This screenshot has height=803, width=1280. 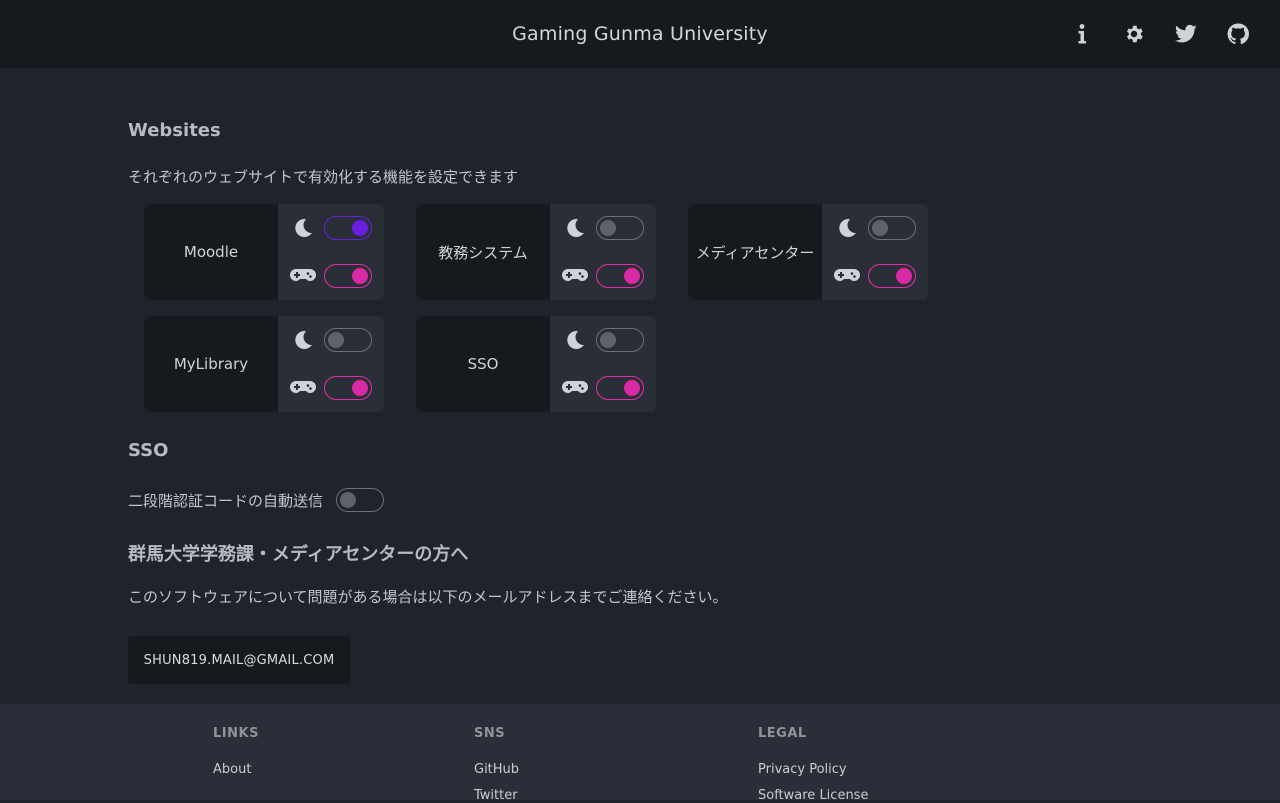 I want to click on contact-description: このソフトウェアについて問題がある場合は以下のメールアドレスまでご連絡ください。, so click(x=428, y=597).